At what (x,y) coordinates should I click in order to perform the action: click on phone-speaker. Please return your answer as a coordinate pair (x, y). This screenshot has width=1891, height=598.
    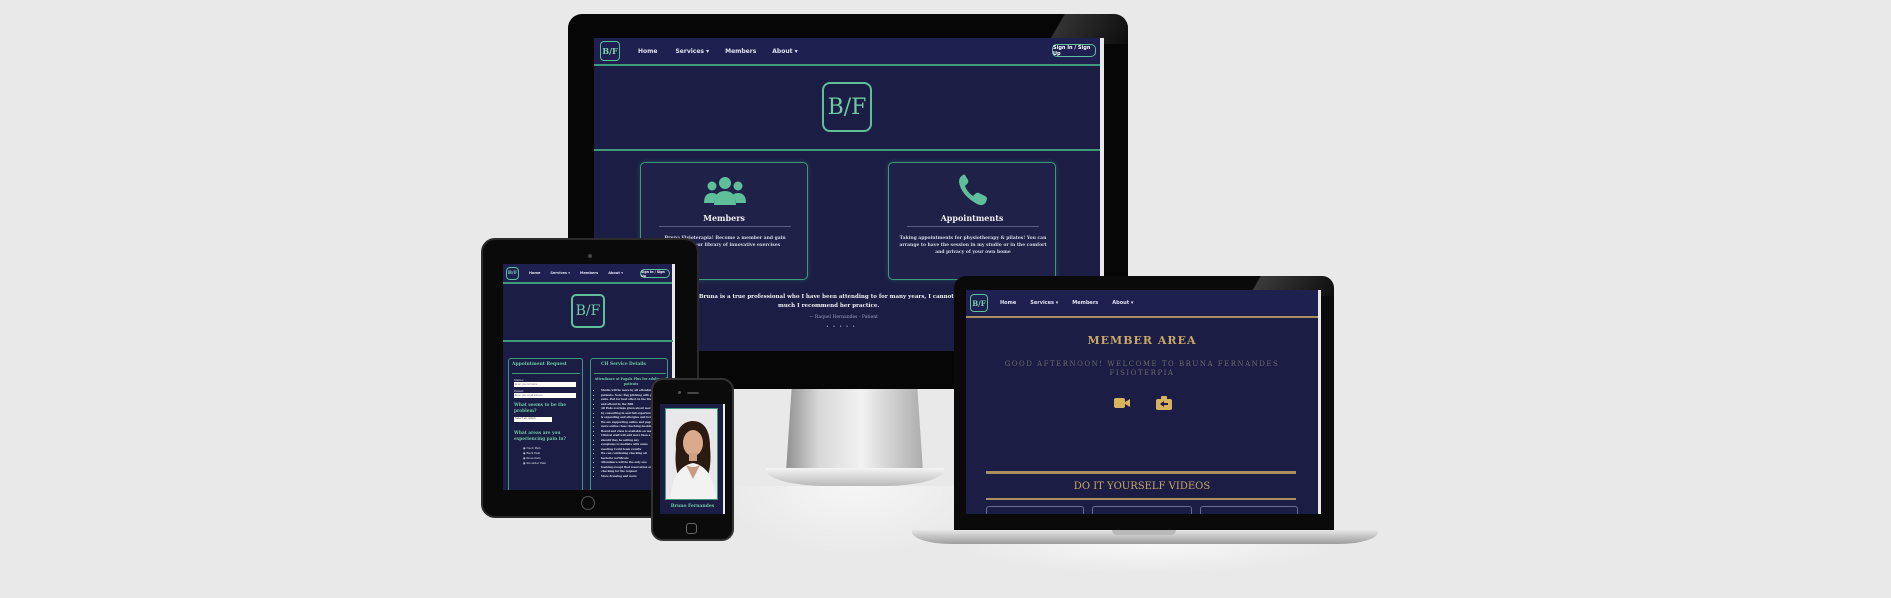
    Looking at the image, I should click on (693, 393).